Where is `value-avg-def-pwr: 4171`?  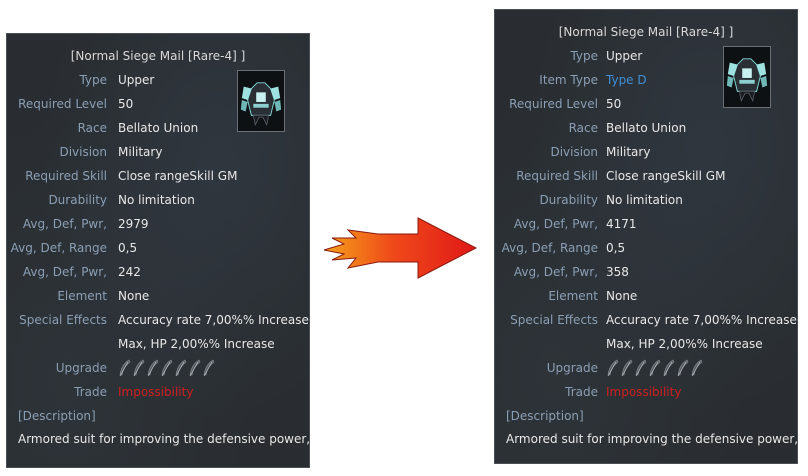 value-avg-def-pwr: 4171 is located at coordinates (621, 224).